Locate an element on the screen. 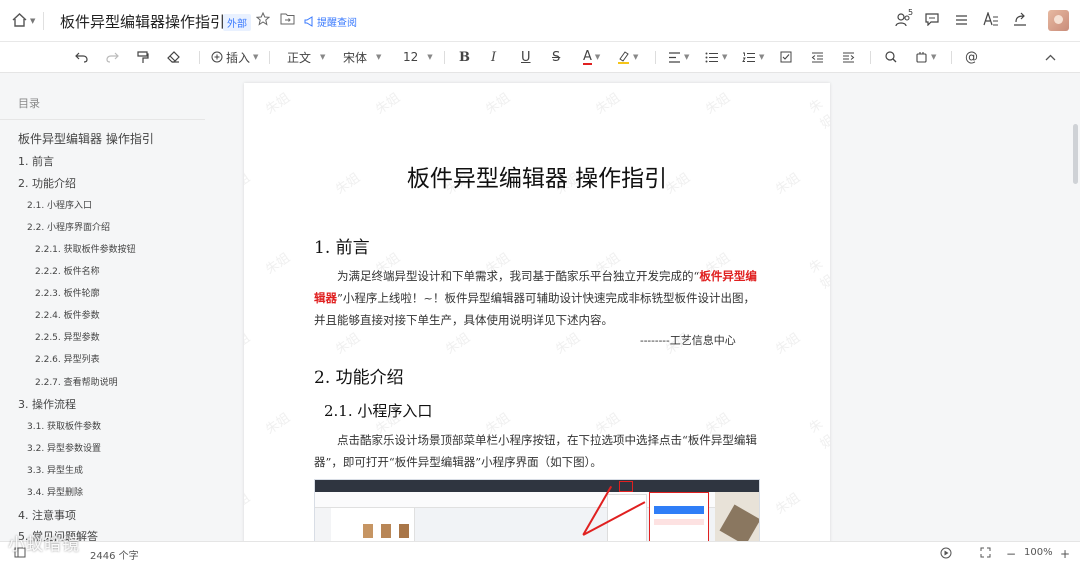  italic-icon: I is located at coordinates (493, 57).